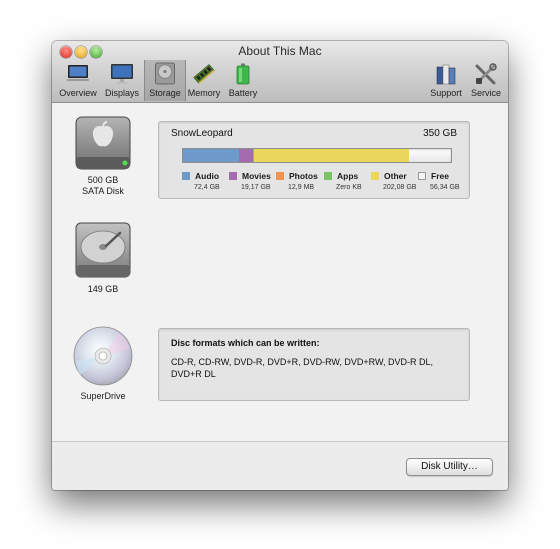  What do you see at coordinates (440, 176) in the screenshot?
I see `legend-name-free: Free` at bounding box center [440, 176].